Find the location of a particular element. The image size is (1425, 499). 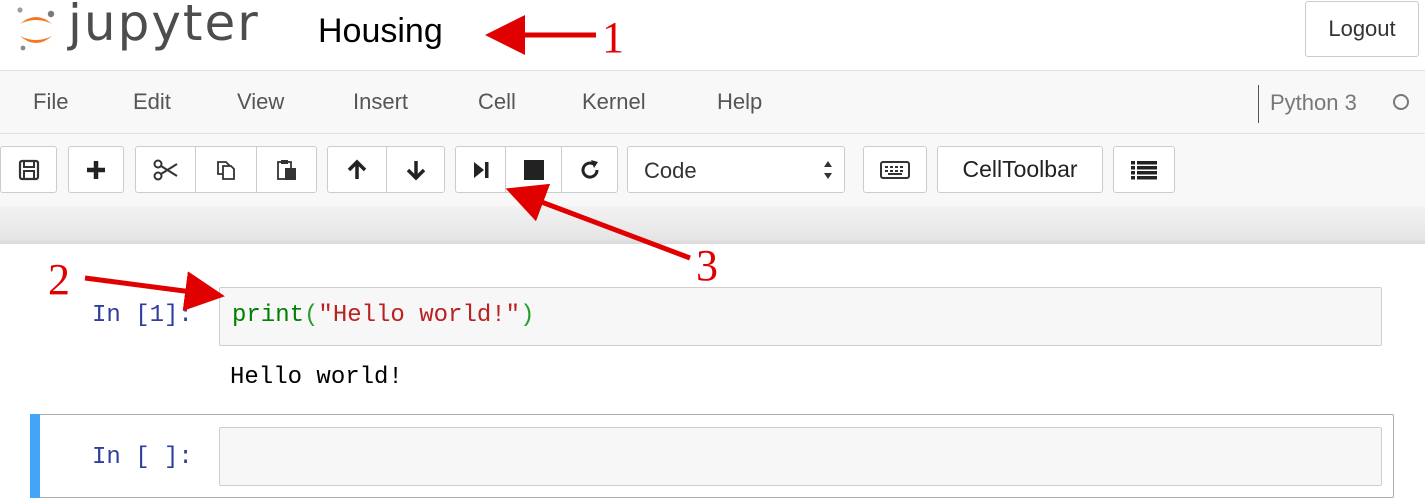

celltoolbar-button: CellToolbar is located at coordinates (1020, 169).